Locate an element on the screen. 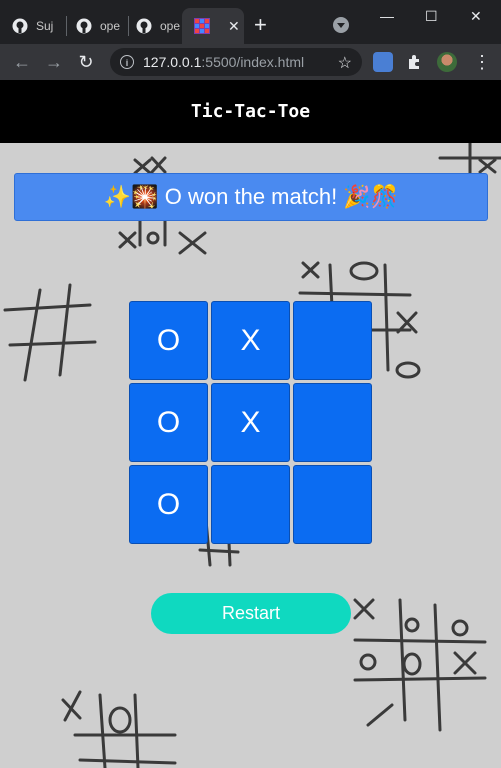 This screenshot has height=768, width=501. forward-icon: → is located at coordinates (54, 62).